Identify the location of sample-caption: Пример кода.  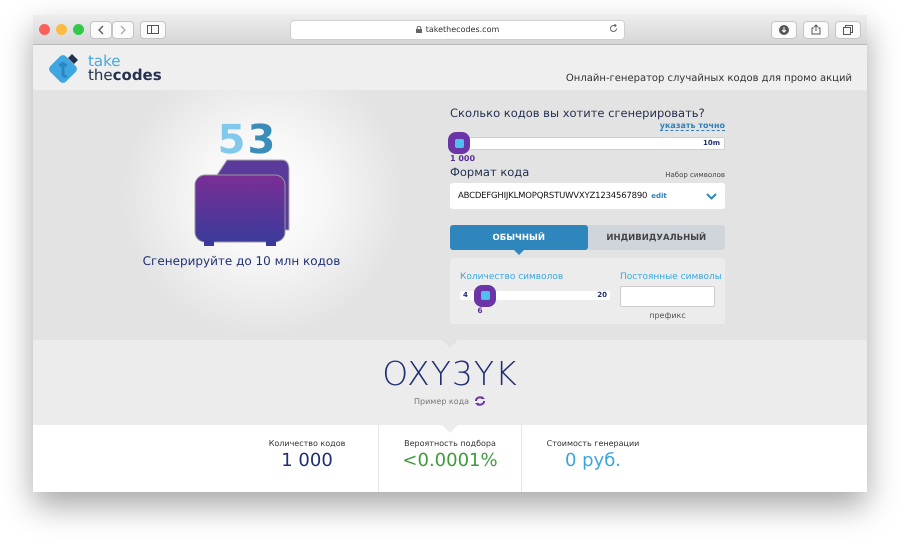
(442, 401).